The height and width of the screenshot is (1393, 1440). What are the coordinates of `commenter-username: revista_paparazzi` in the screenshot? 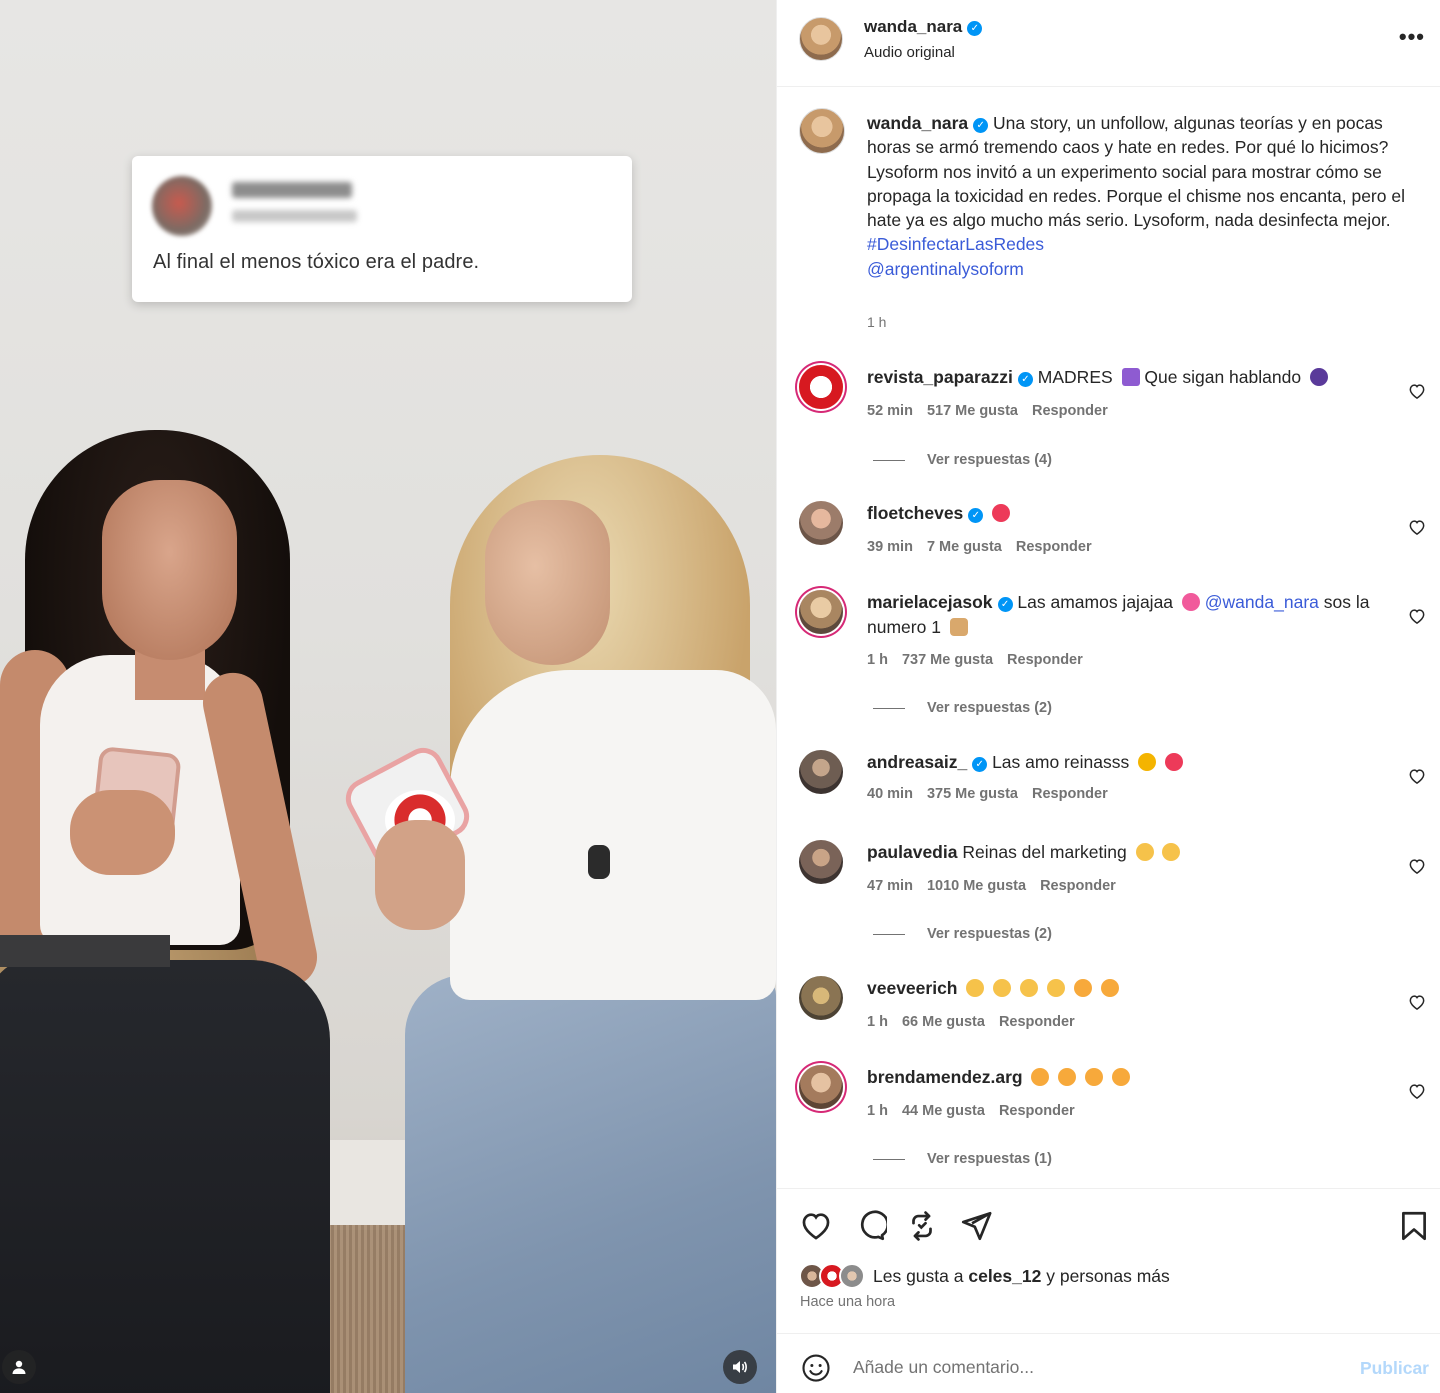 It's located at (940, 377).